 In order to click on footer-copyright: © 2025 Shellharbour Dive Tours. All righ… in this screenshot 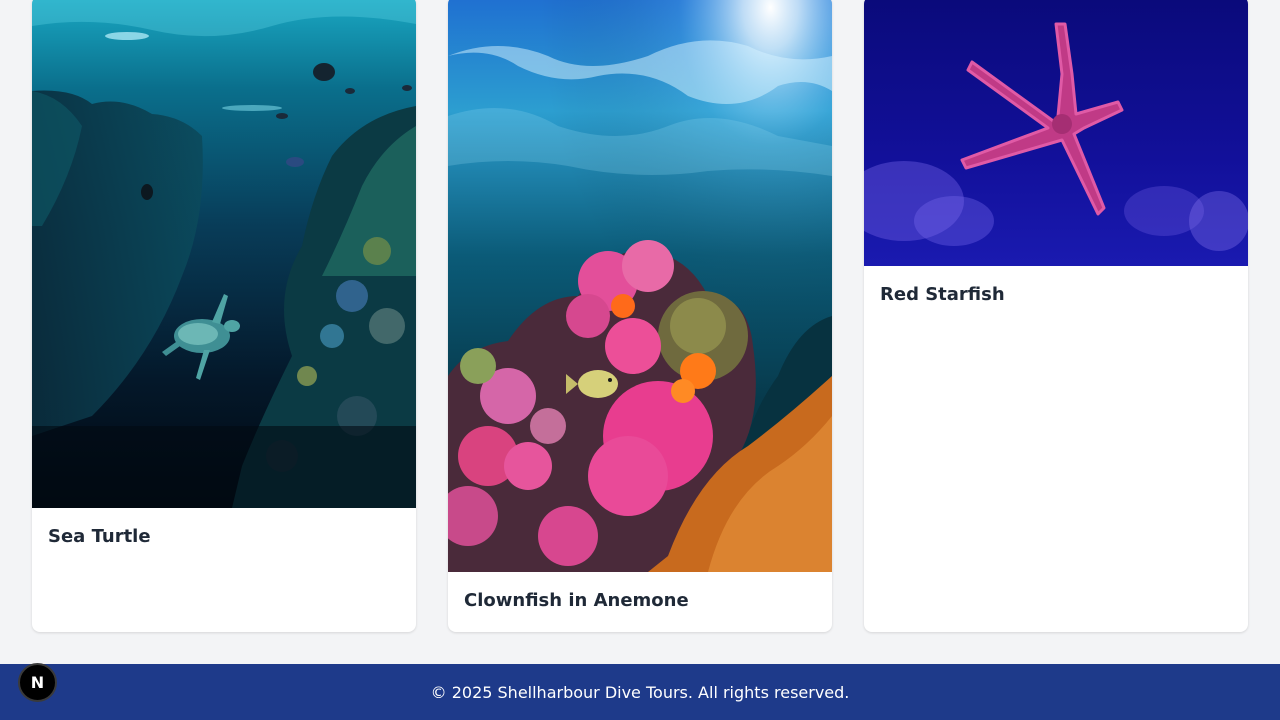, I will do `click(640, 692)`.